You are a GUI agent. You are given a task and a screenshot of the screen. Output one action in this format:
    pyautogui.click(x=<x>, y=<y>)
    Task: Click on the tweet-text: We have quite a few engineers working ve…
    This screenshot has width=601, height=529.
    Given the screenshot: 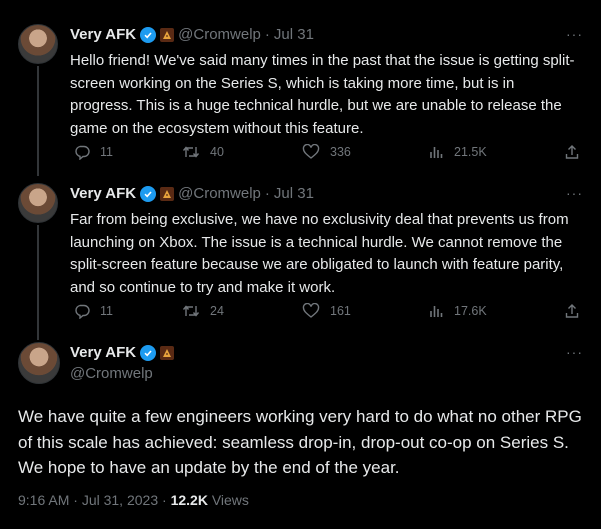 What is the action you would take?
    pyautogui.click(x=300, y=442)
    